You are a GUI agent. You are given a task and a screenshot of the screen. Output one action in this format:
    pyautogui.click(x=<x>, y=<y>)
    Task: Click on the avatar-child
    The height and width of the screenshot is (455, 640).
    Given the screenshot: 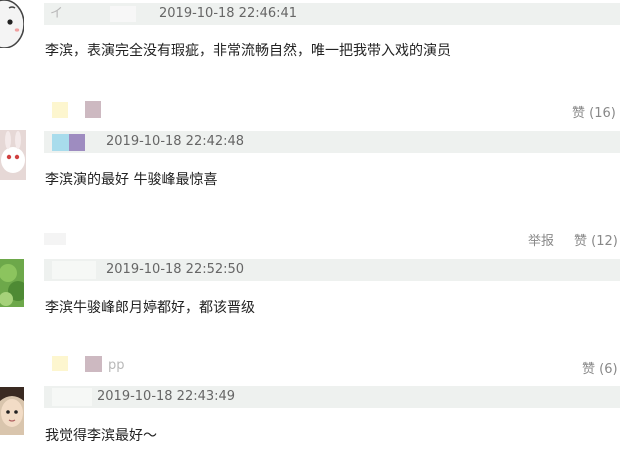 What is the action you would take?
    pyautogui.click(x=12, y=411)
    